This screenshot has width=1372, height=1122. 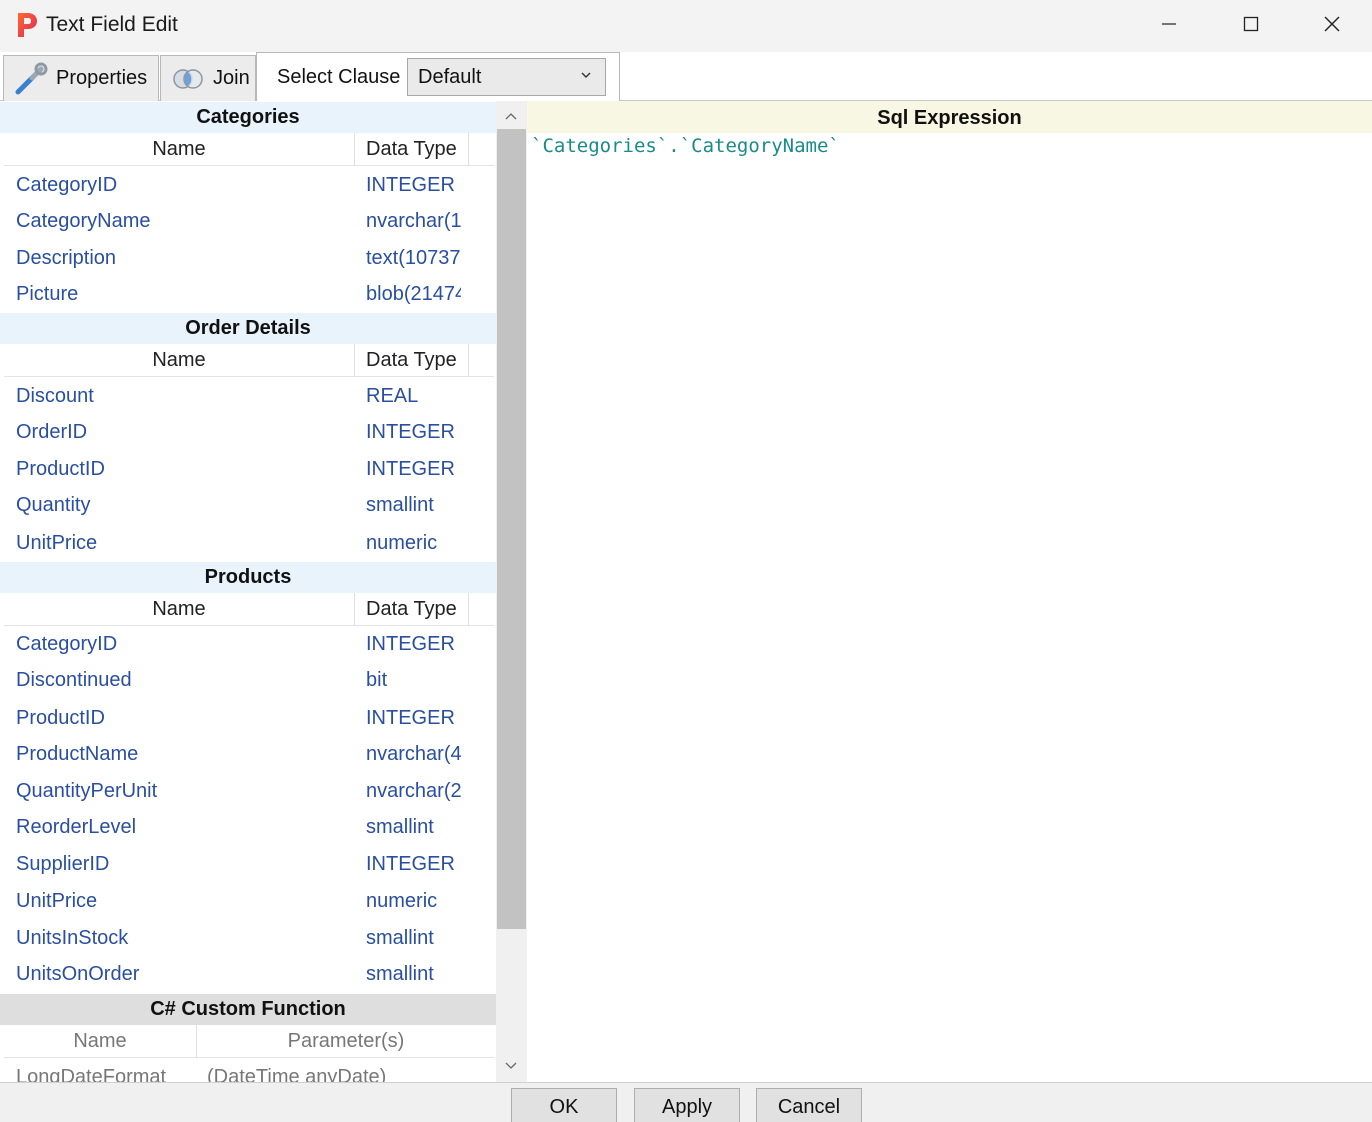 I want to click on app-logo-icon, so click(x=27, y=25).